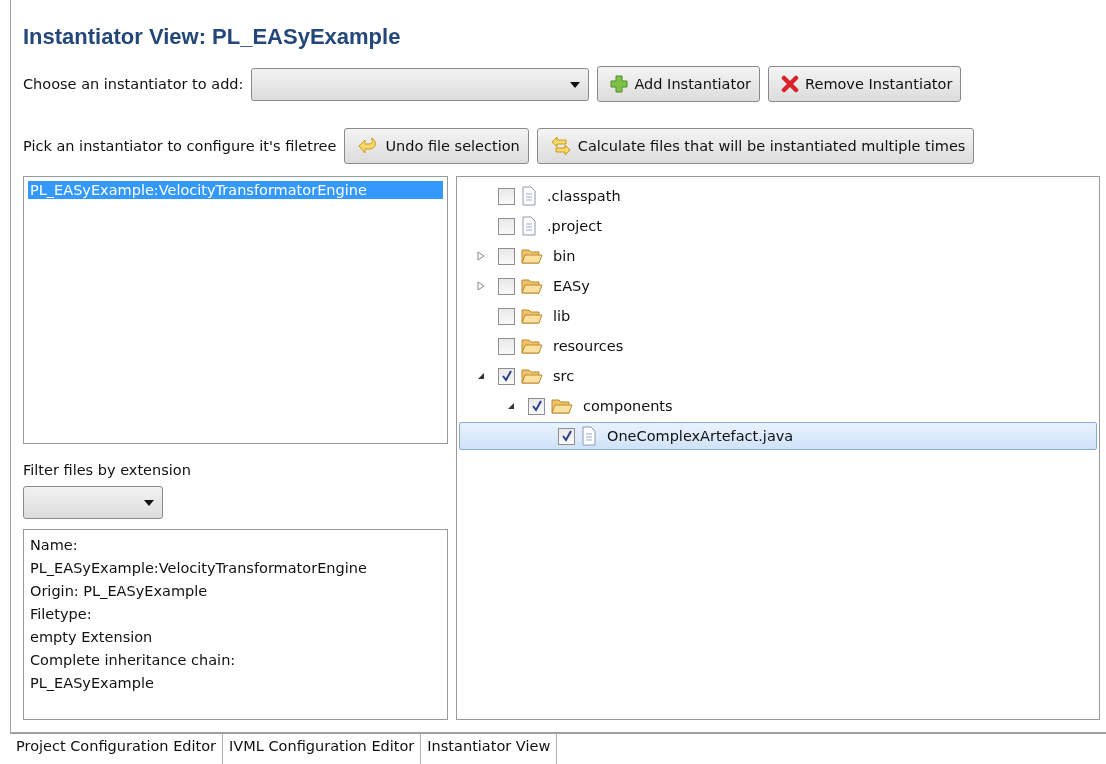  I want to click on tree-row: EASy, so click(778, 286).